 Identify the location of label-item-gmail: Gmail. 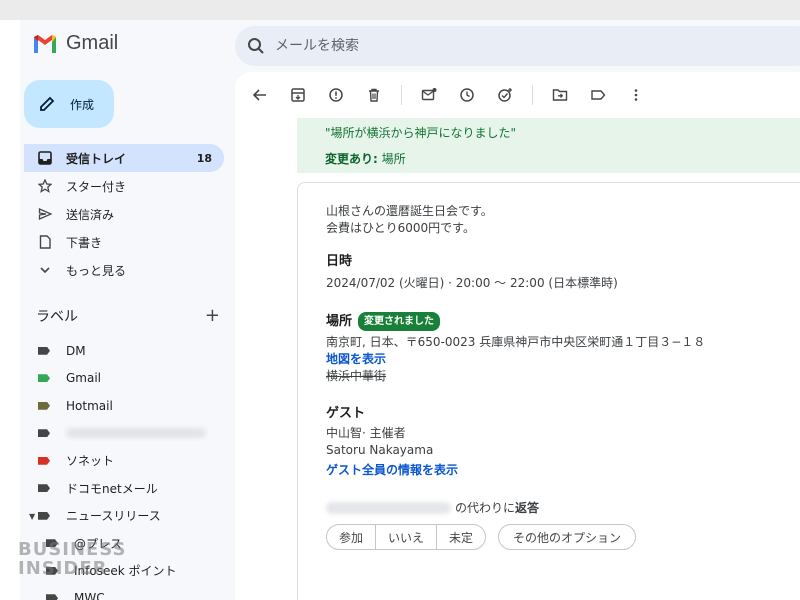
(124, 379).